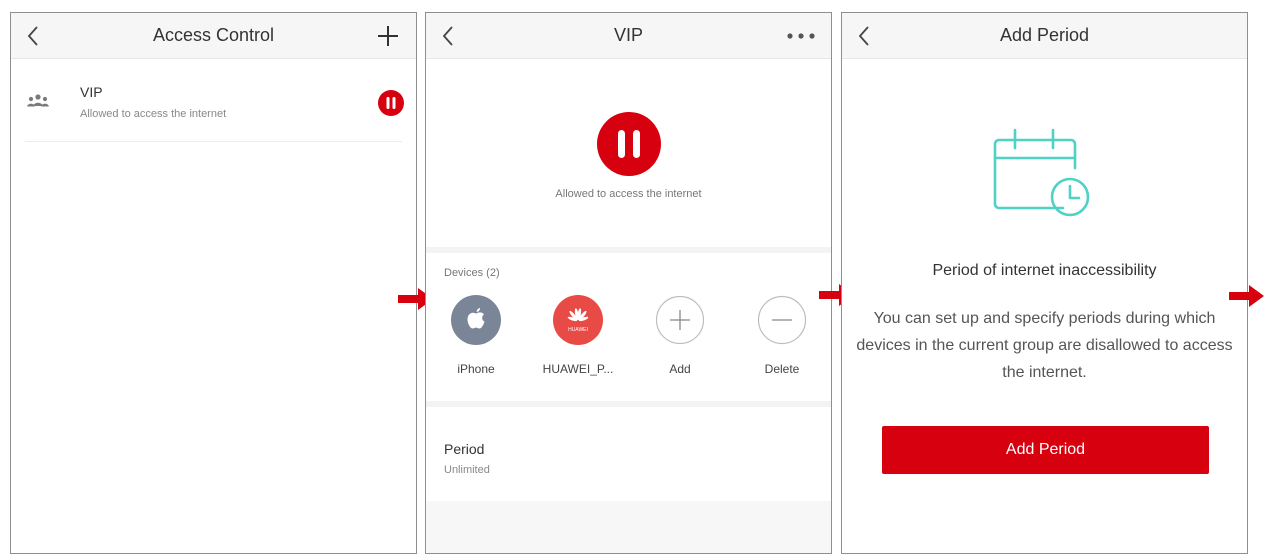 The image size is (1268, 556). What do you see at coordinates (782, 369) in the screenshot?
I see `delete-label: Delete` at bounding box center [782, 369].